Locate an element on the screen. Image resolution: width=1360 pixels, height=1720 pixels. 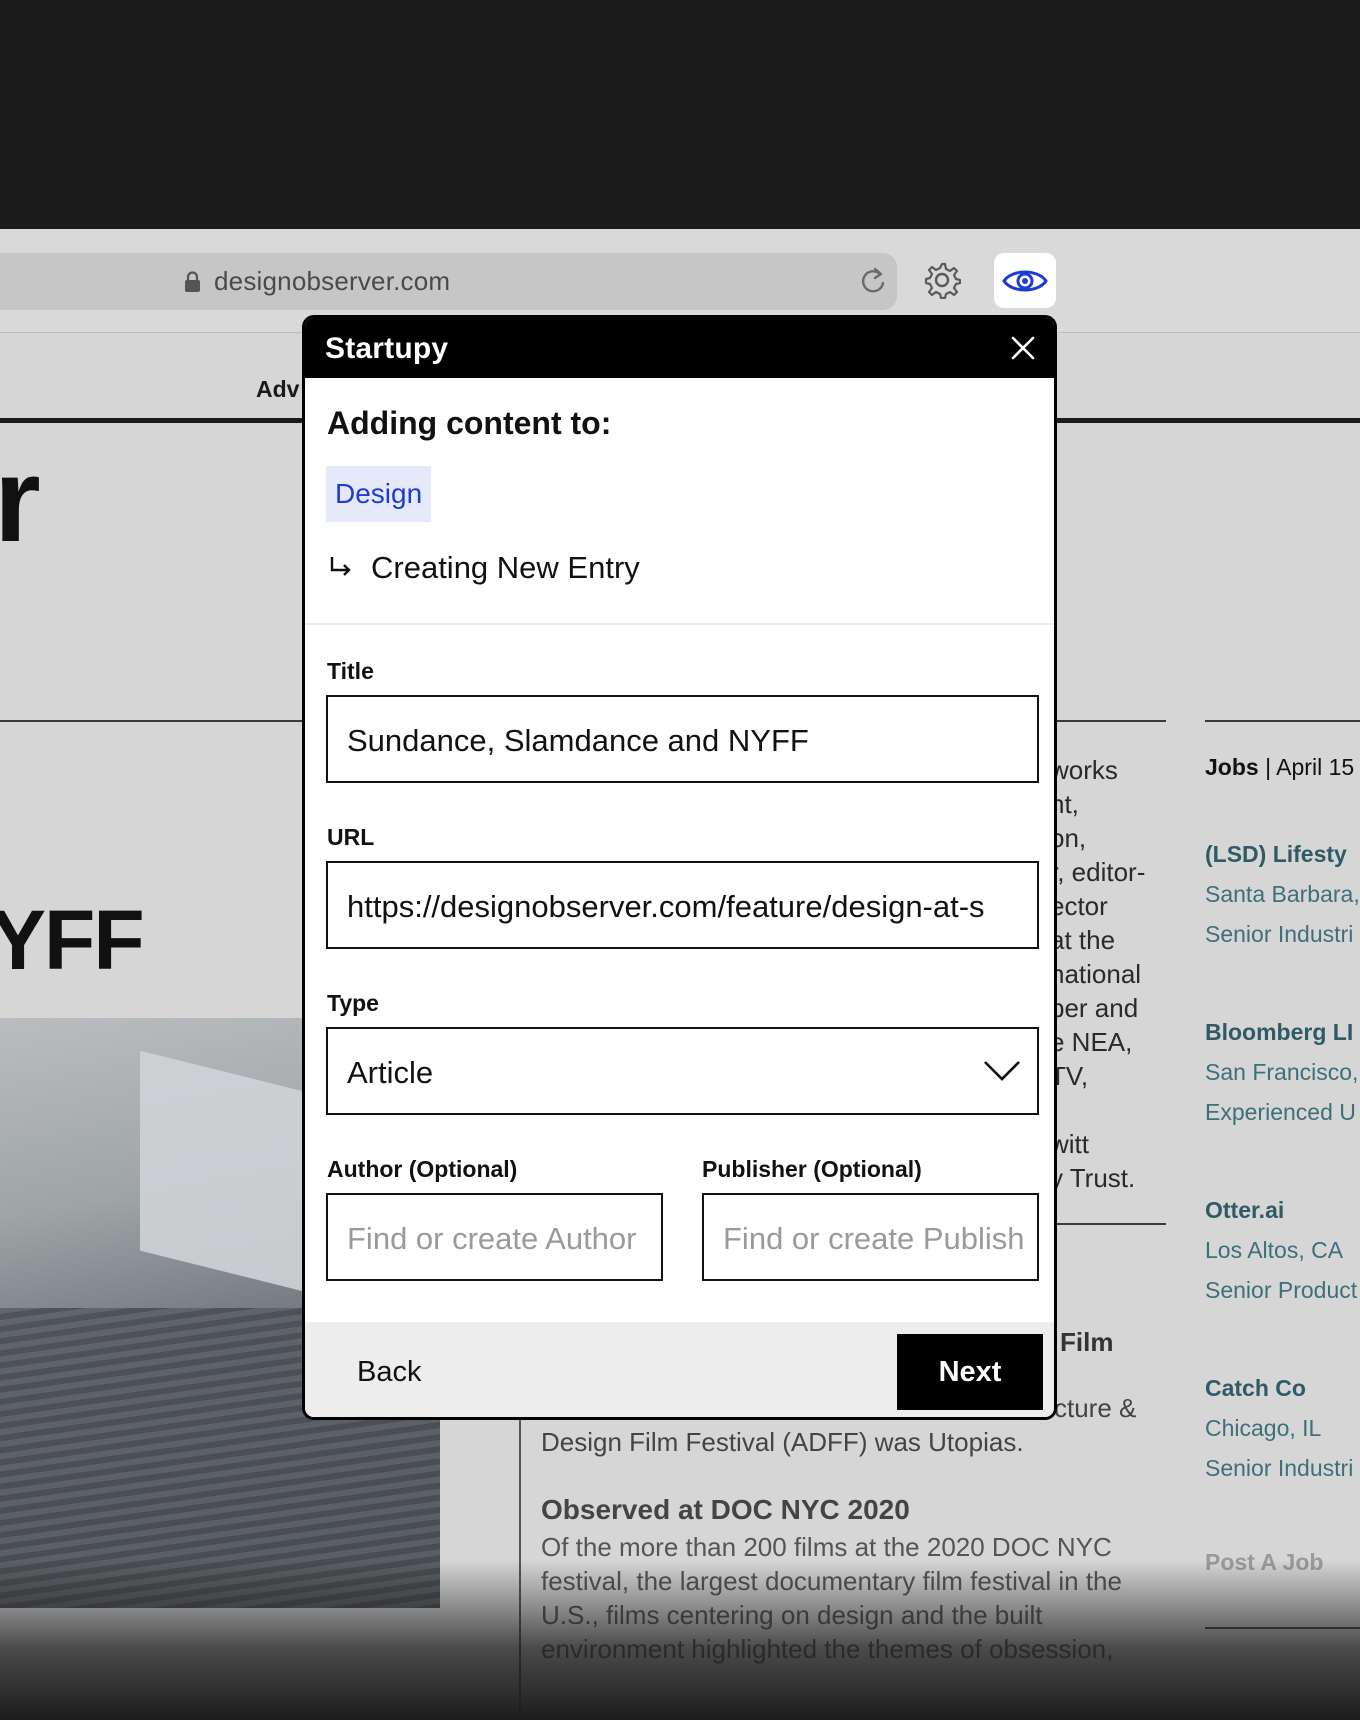
column-text-line: e NEA, is located at coordinates (1091, 1042).